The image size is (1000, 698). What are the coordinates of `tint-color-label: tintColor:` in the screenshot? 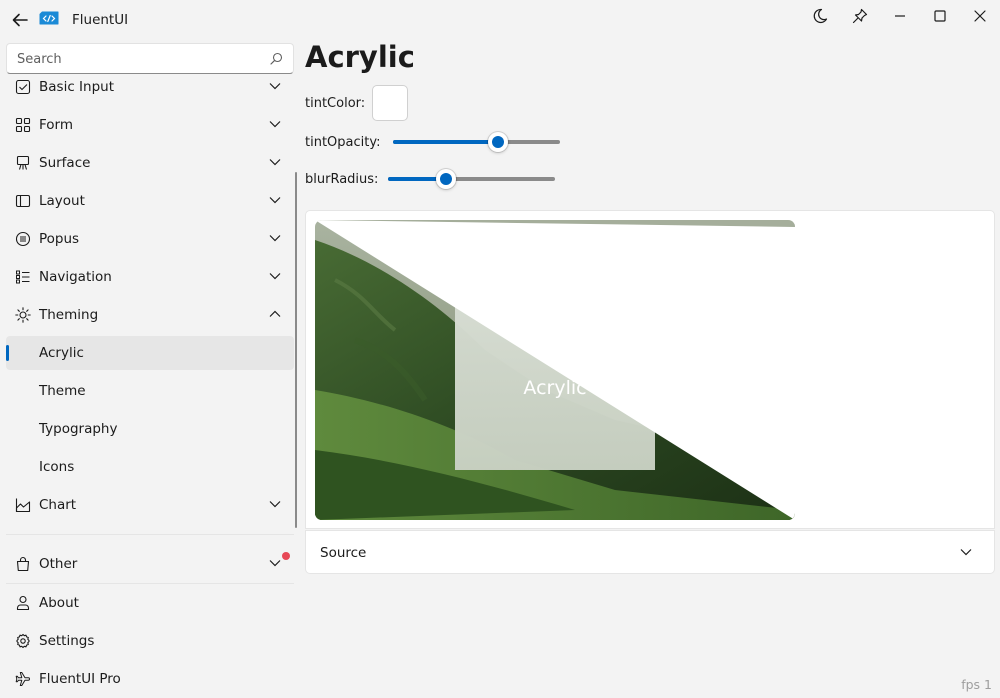 It's located at (335, 103).